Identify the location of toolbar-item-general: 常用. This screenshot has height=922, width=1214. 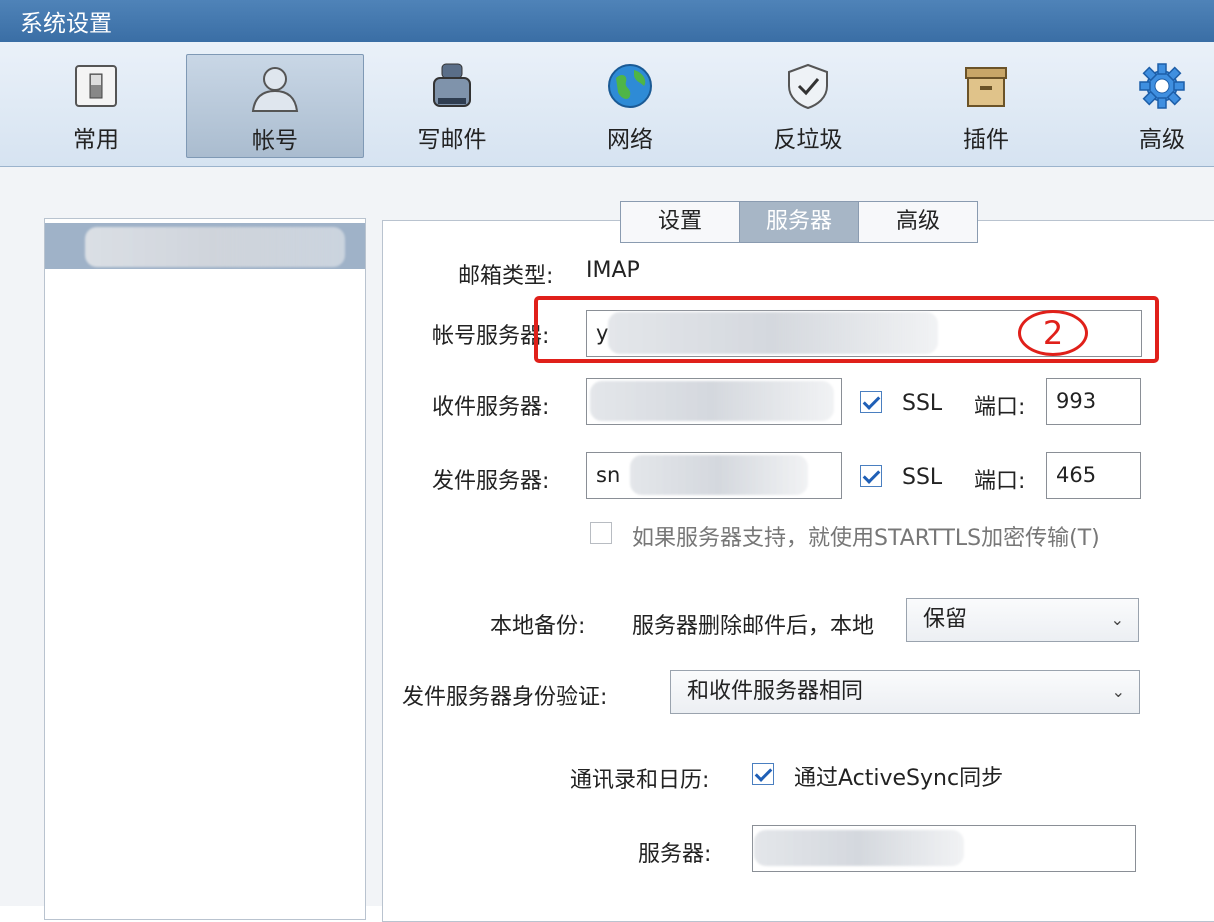
(96, 105).